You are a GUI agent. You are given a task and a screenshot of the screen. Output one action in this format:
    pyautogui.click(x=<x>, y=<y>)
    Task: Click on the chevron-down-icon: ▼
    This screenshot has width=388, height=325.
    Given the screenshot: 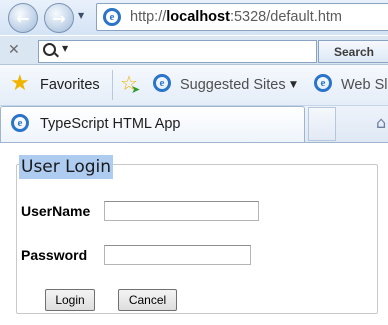 What is the action you would take?
    pyautogui.click(x=293, y=85)
    